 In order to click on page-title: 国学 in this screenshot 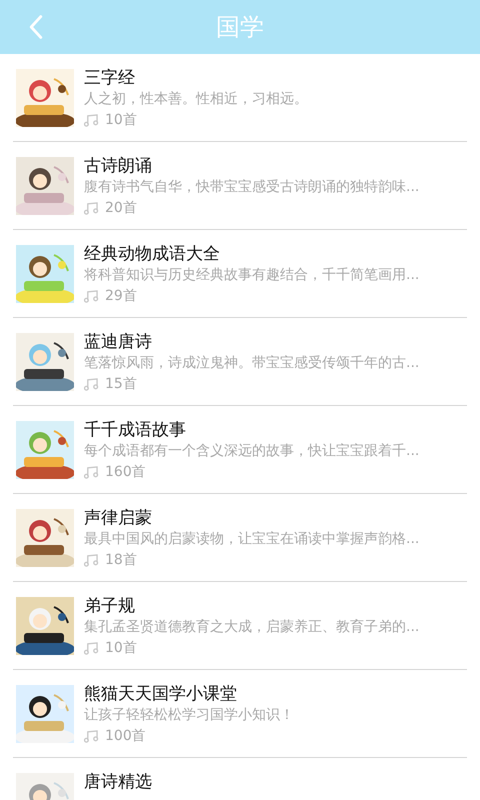, I will do `click(240, 27)`.